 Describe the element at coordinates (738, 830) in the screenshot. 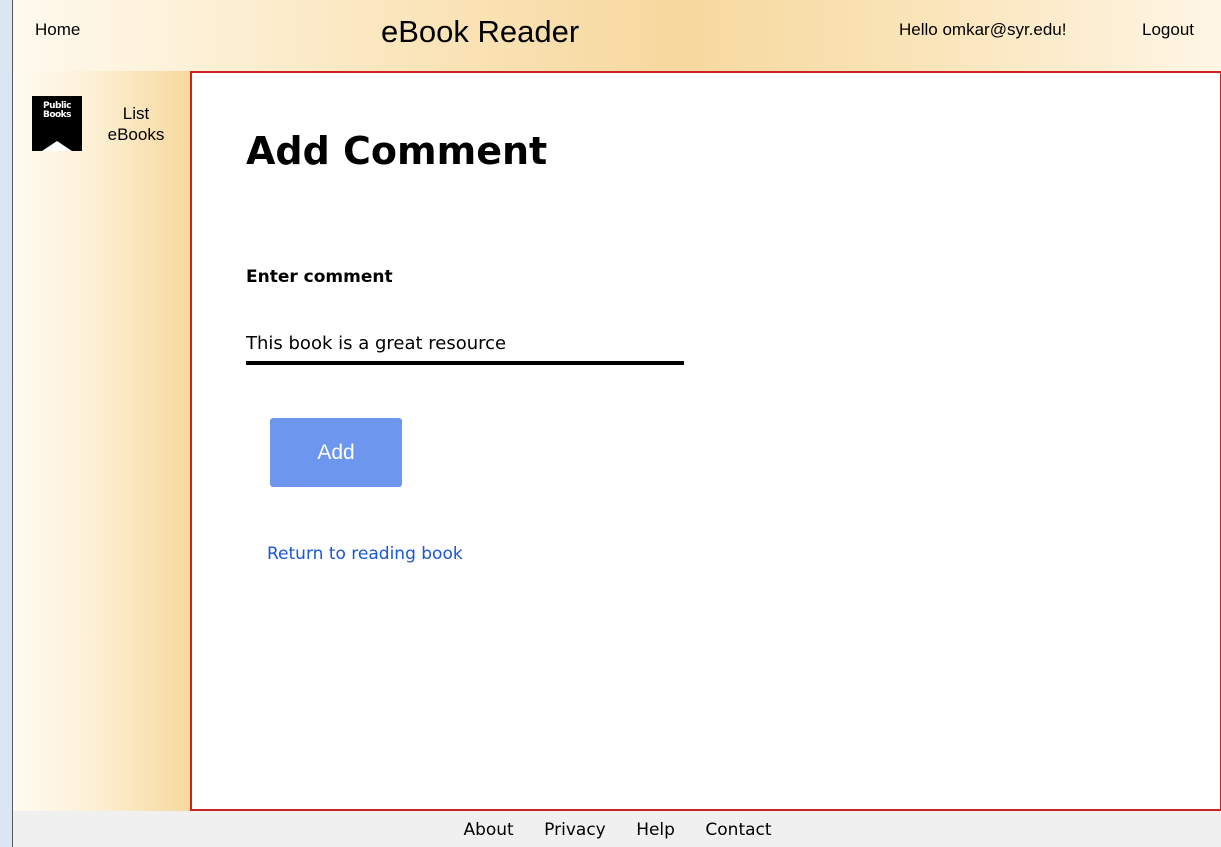

I see `footer-link-contact: Contact` at that location.